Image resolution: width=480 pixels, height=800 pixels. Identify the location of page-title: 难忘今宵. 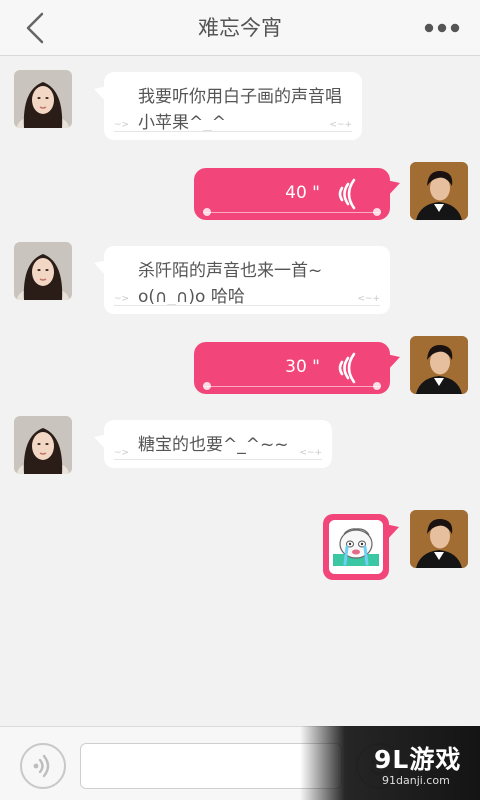
(240, 28).